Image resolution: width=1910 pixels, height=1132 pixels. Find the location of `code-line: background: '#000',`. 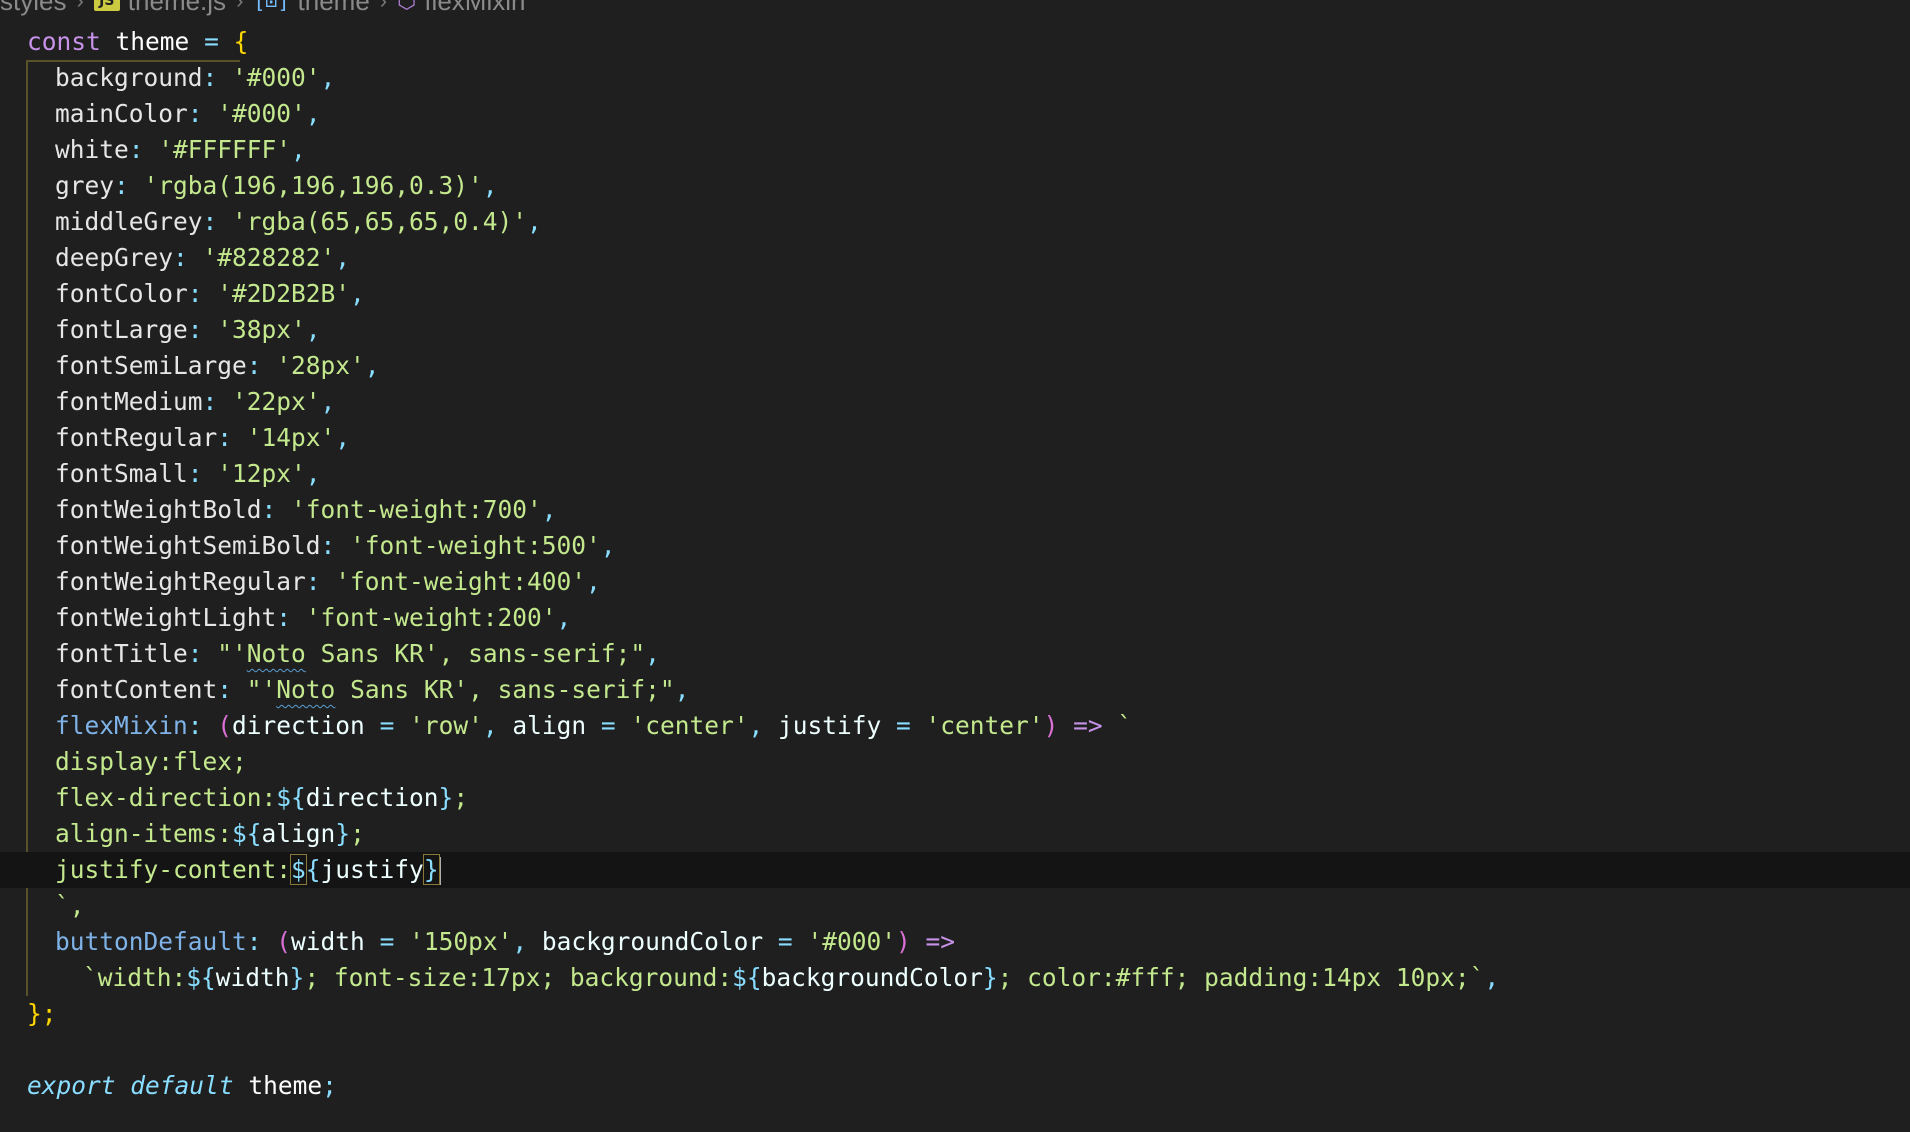

code-line: background: '#000', is located at coordinates (955, 78).